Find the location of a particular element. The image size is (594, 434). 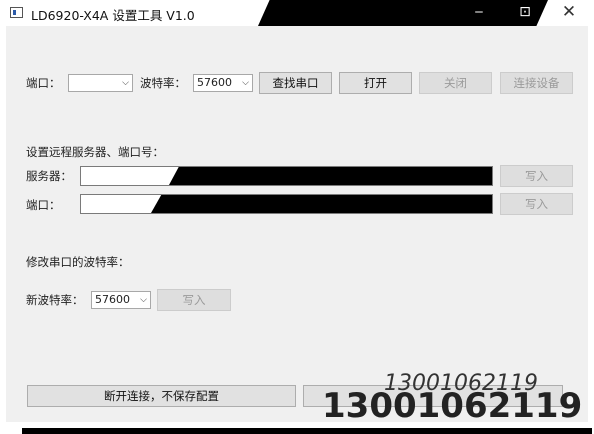

remote-port-write-button: 写入 is located at coordinates (536, 204).